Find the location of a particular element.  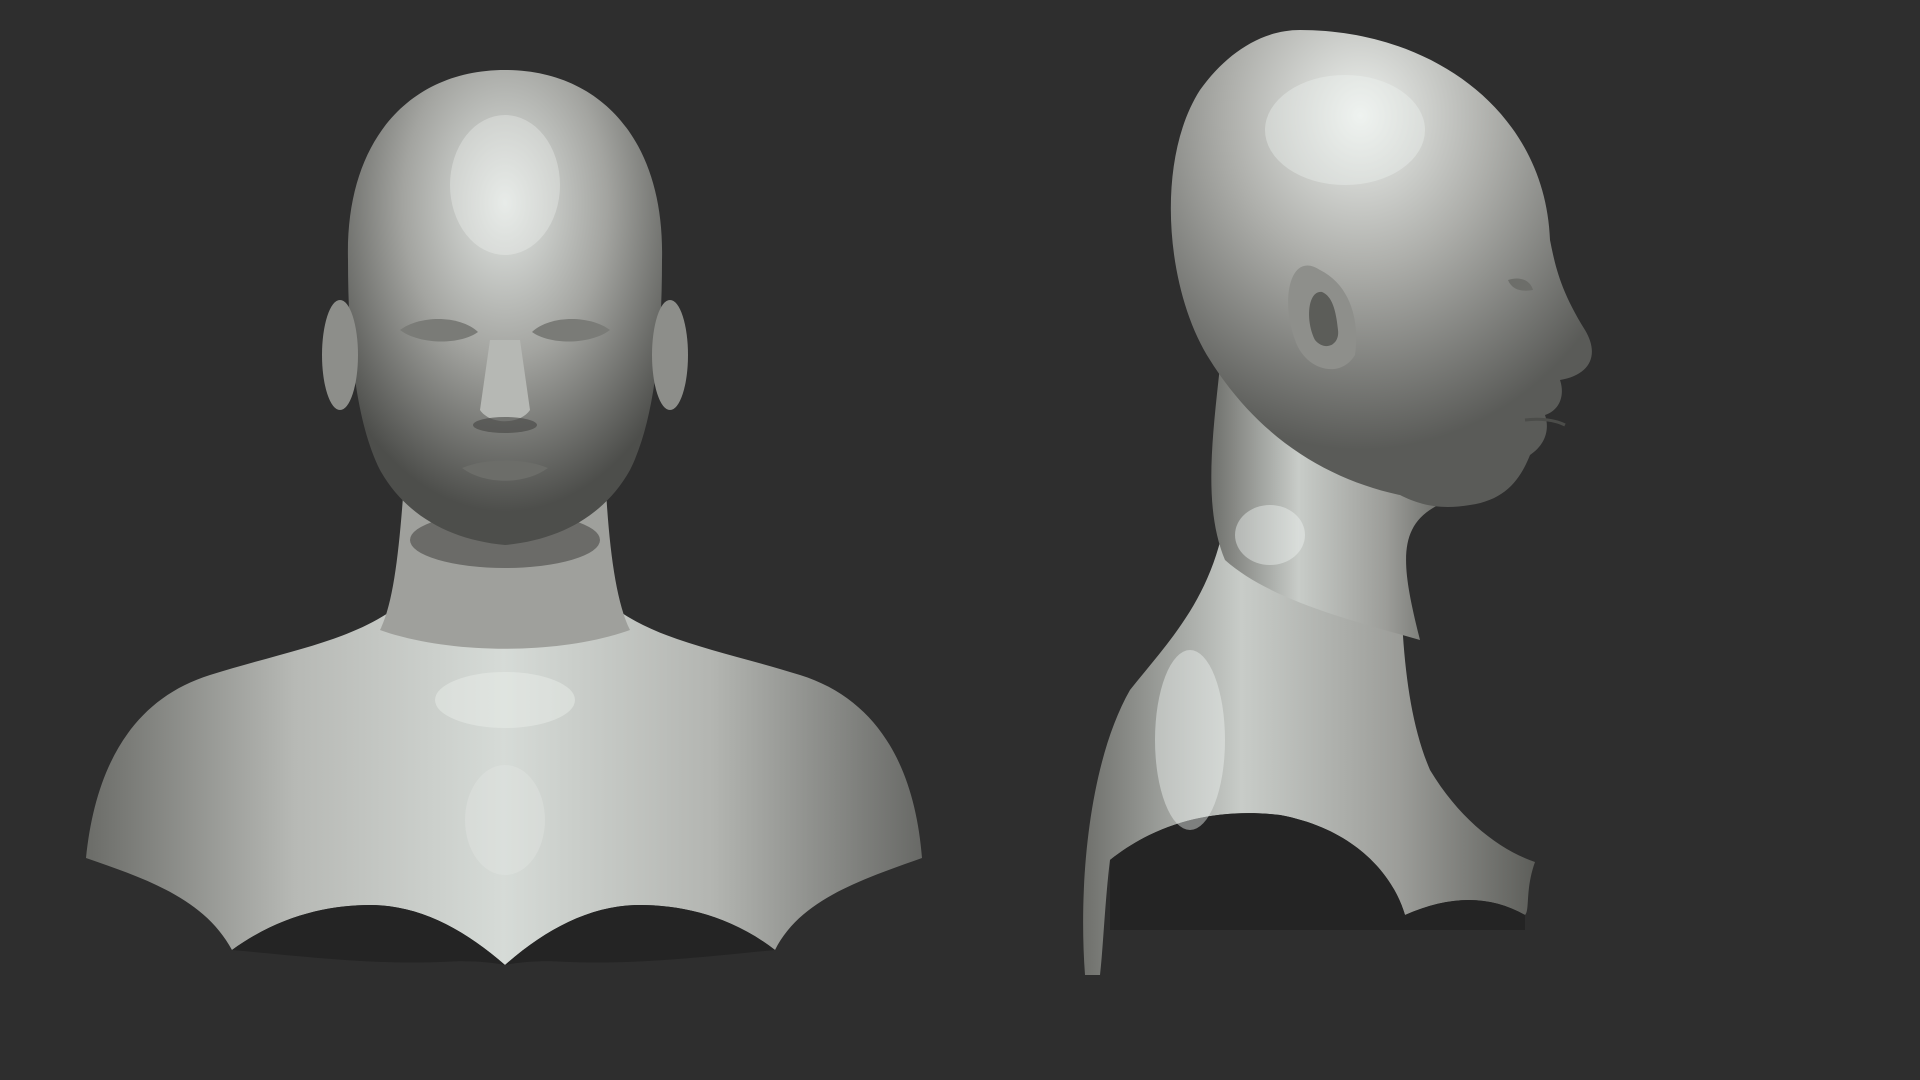

front-forehead-highlight is located at coordinates (505, 185).